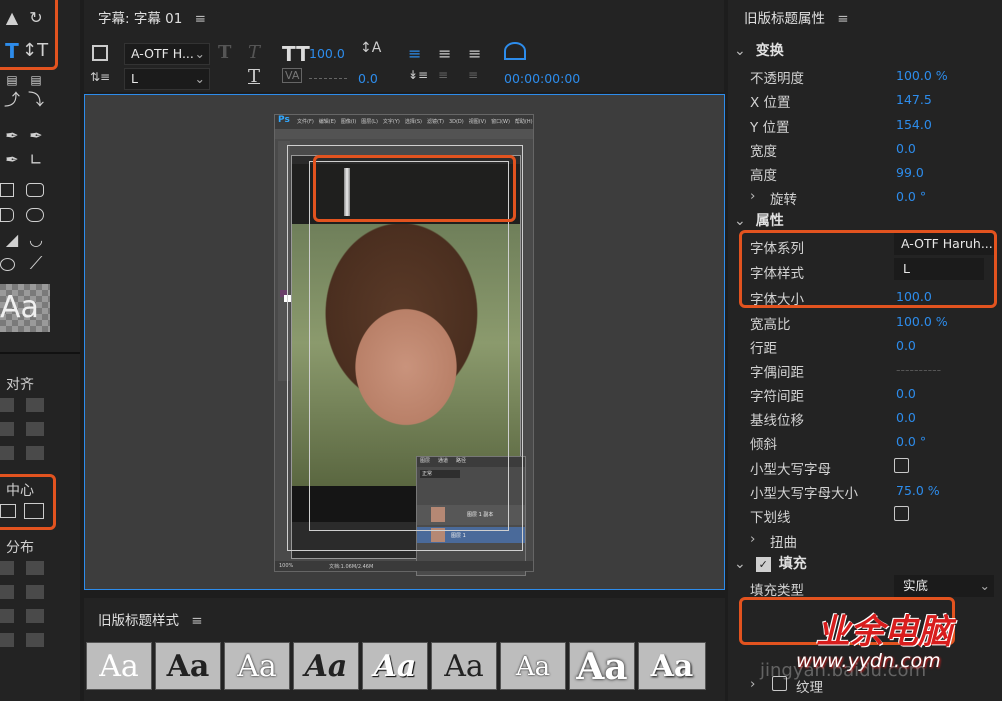 The height and width of the screenshot is (701, 1002). I want to click on attributes-section: ⌄ 属性, so click(759, 220).